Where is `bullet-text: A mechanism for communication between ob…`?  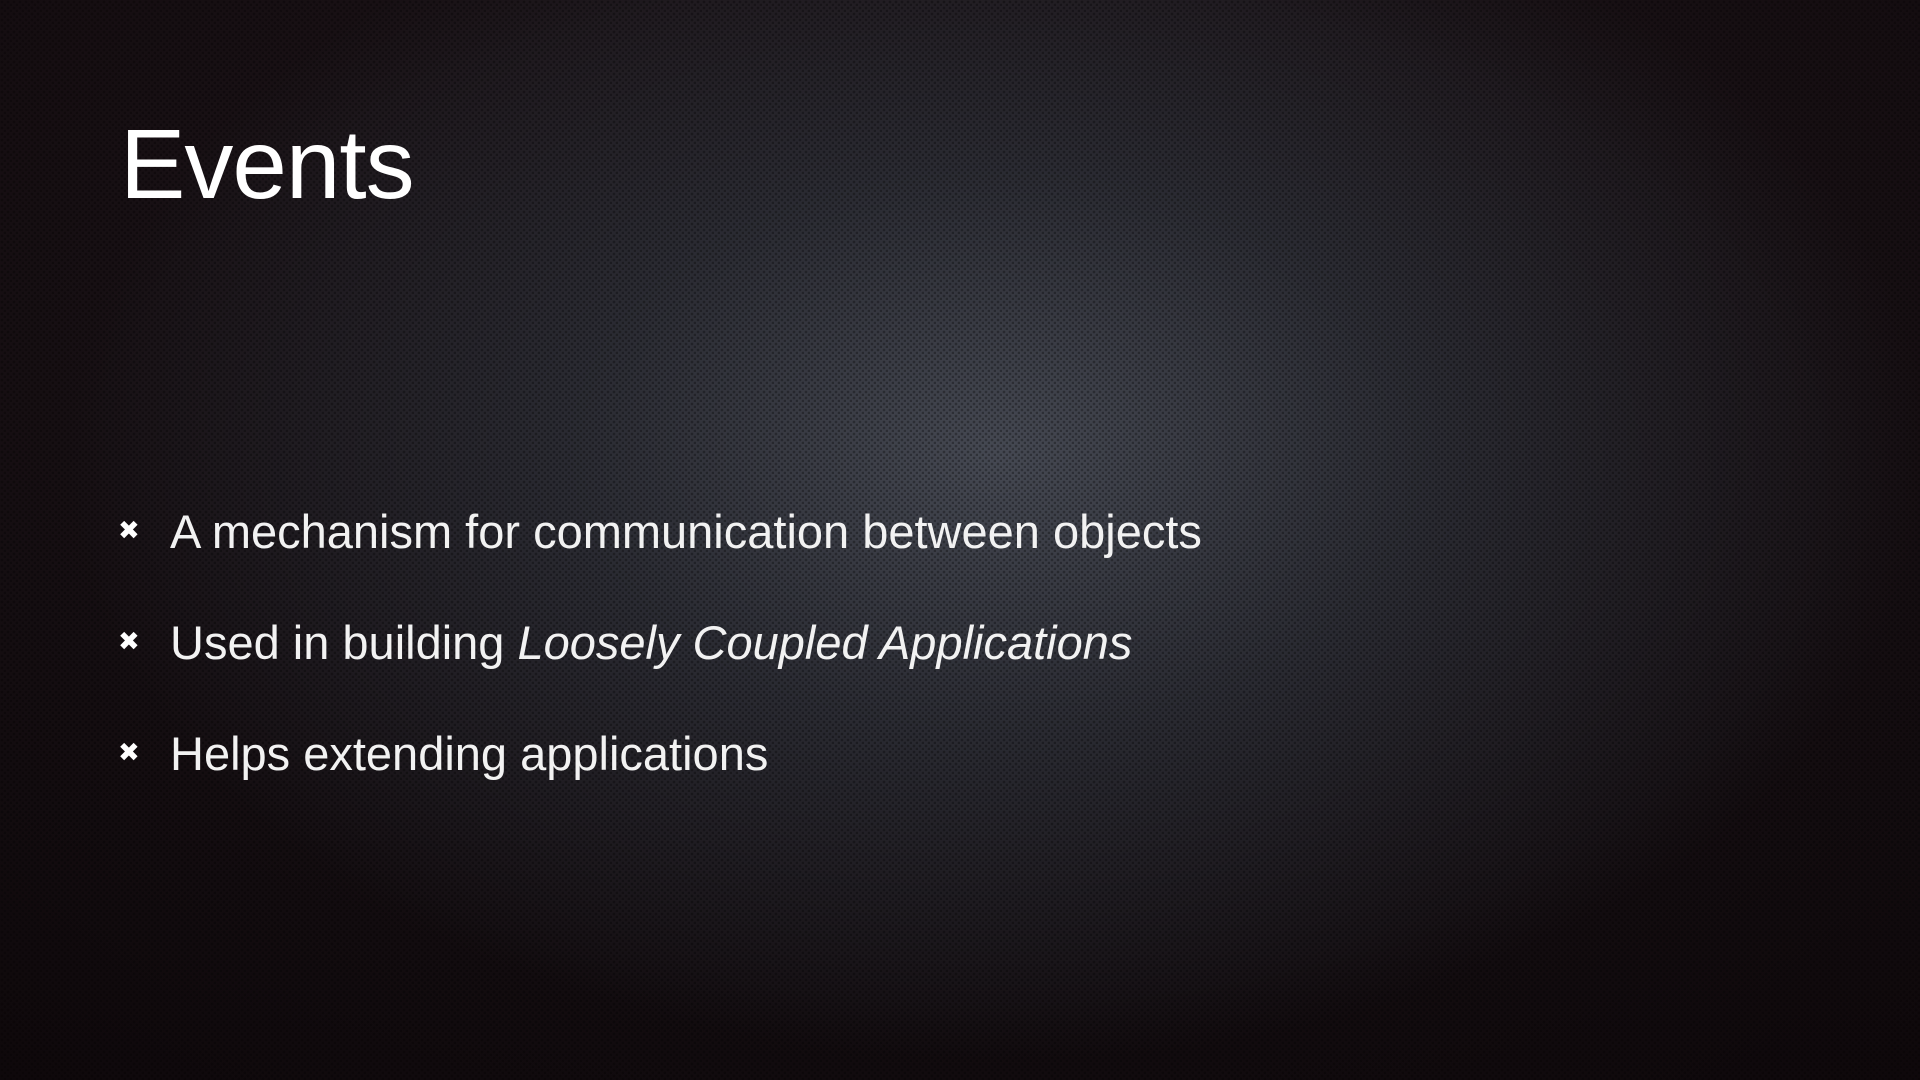
bullet-text: A mechanism for communication between ob… is located at coordinates (686, 531).